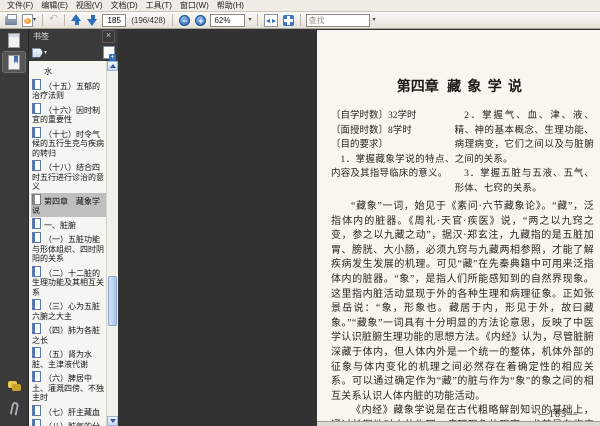  I want to click on bookmark-item: （十八）结合四时五行进行诊治的意义, so click(68, 176).